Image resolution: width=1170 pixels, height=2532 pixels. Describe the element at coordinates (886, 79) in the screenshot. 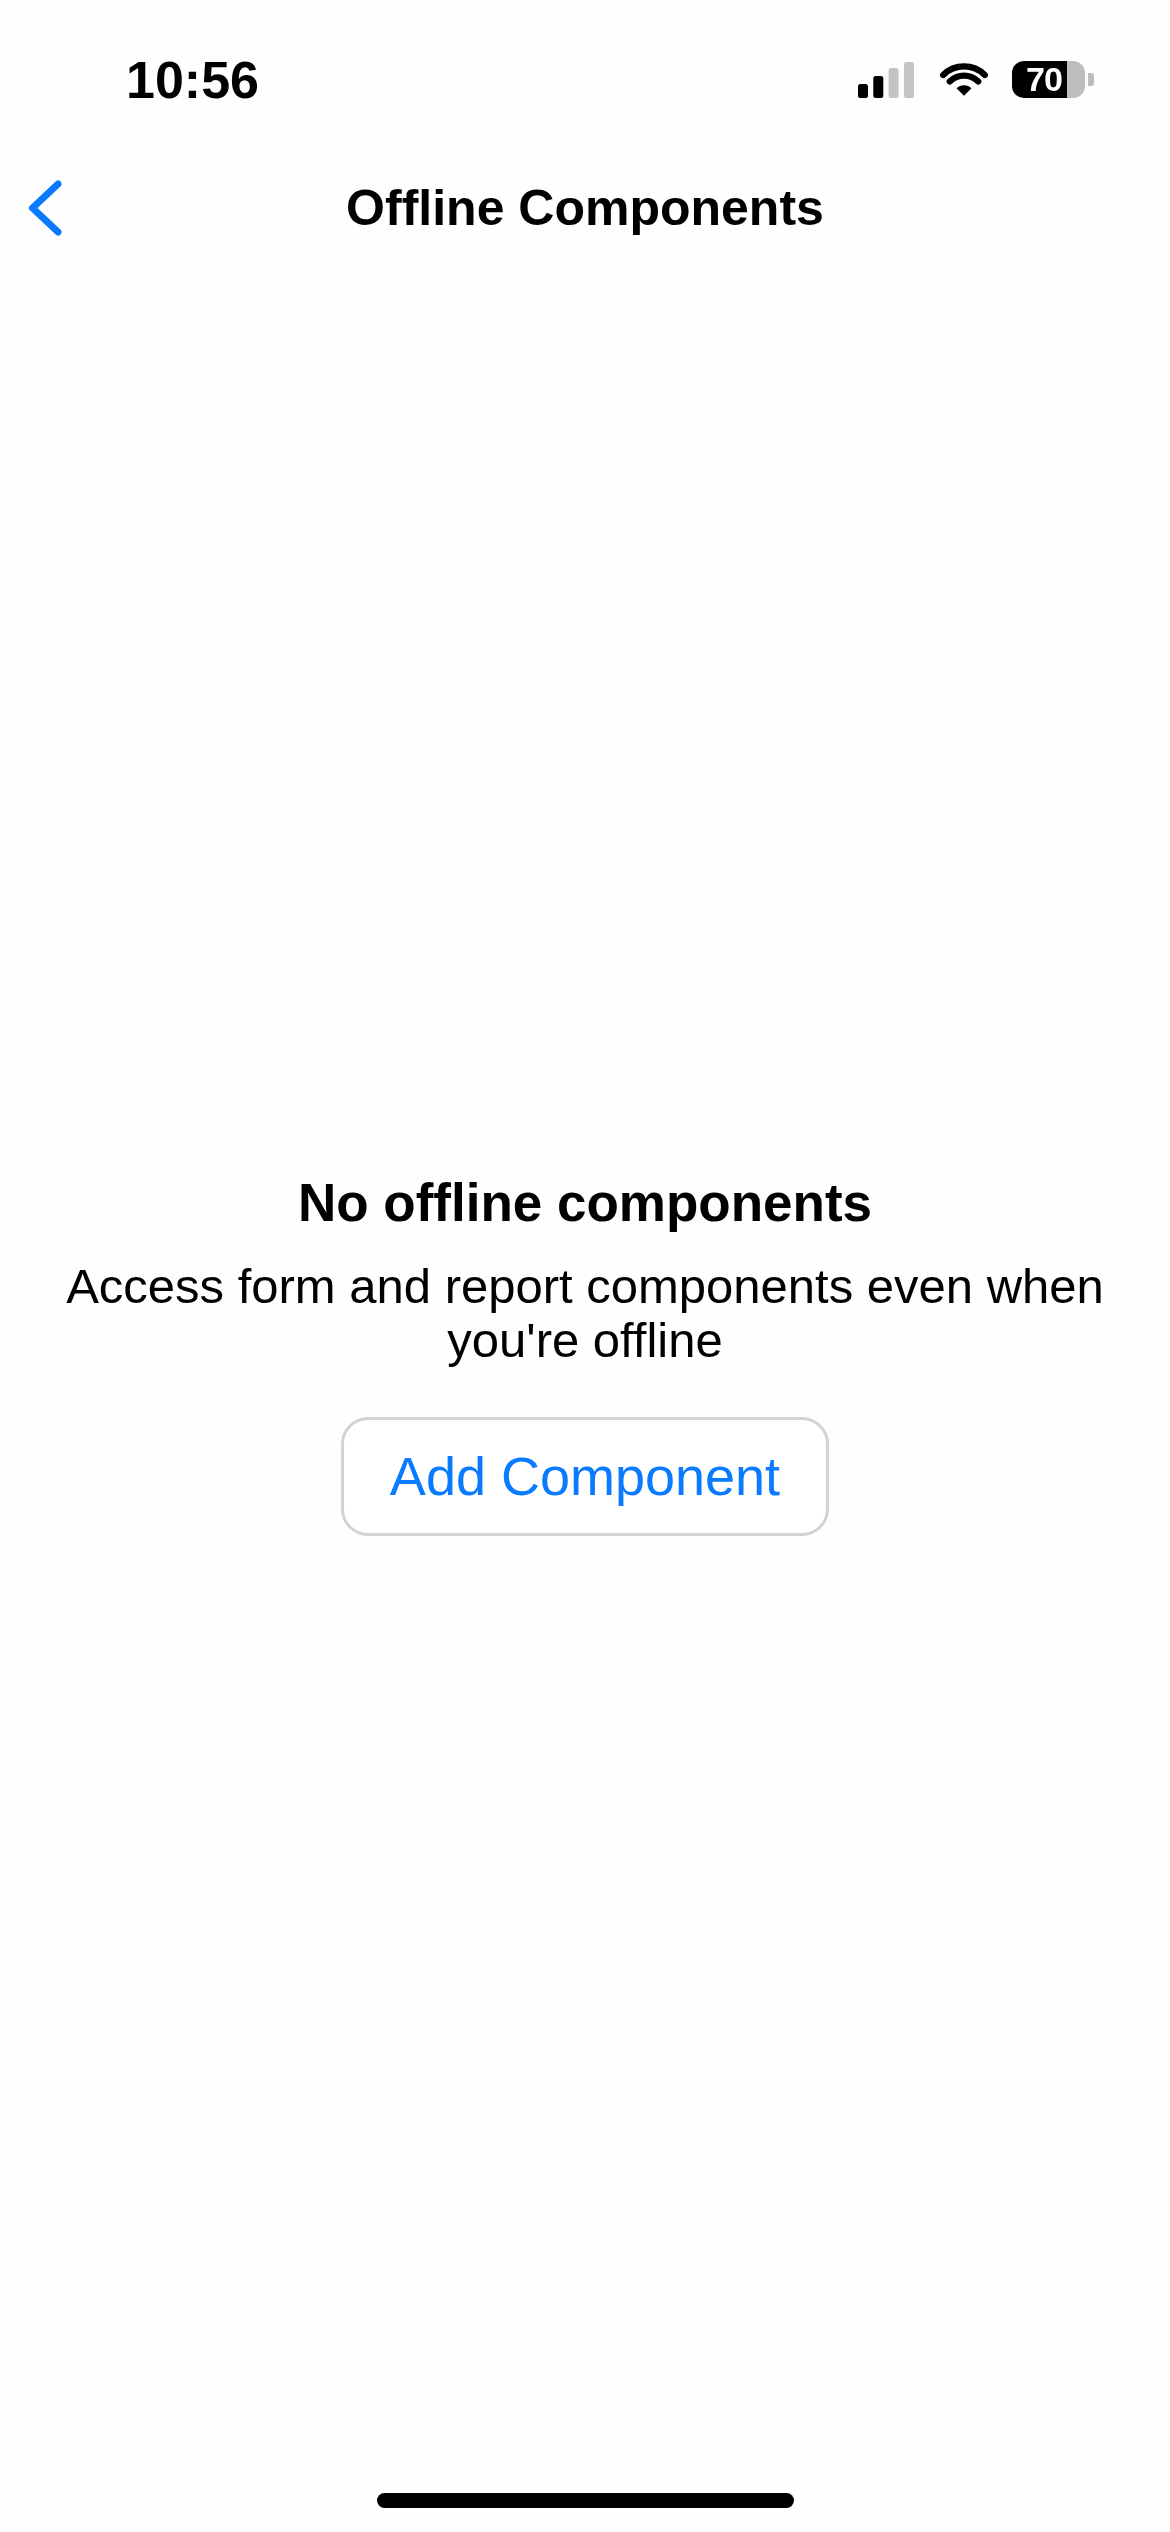

I see `signal-icon` at that location.